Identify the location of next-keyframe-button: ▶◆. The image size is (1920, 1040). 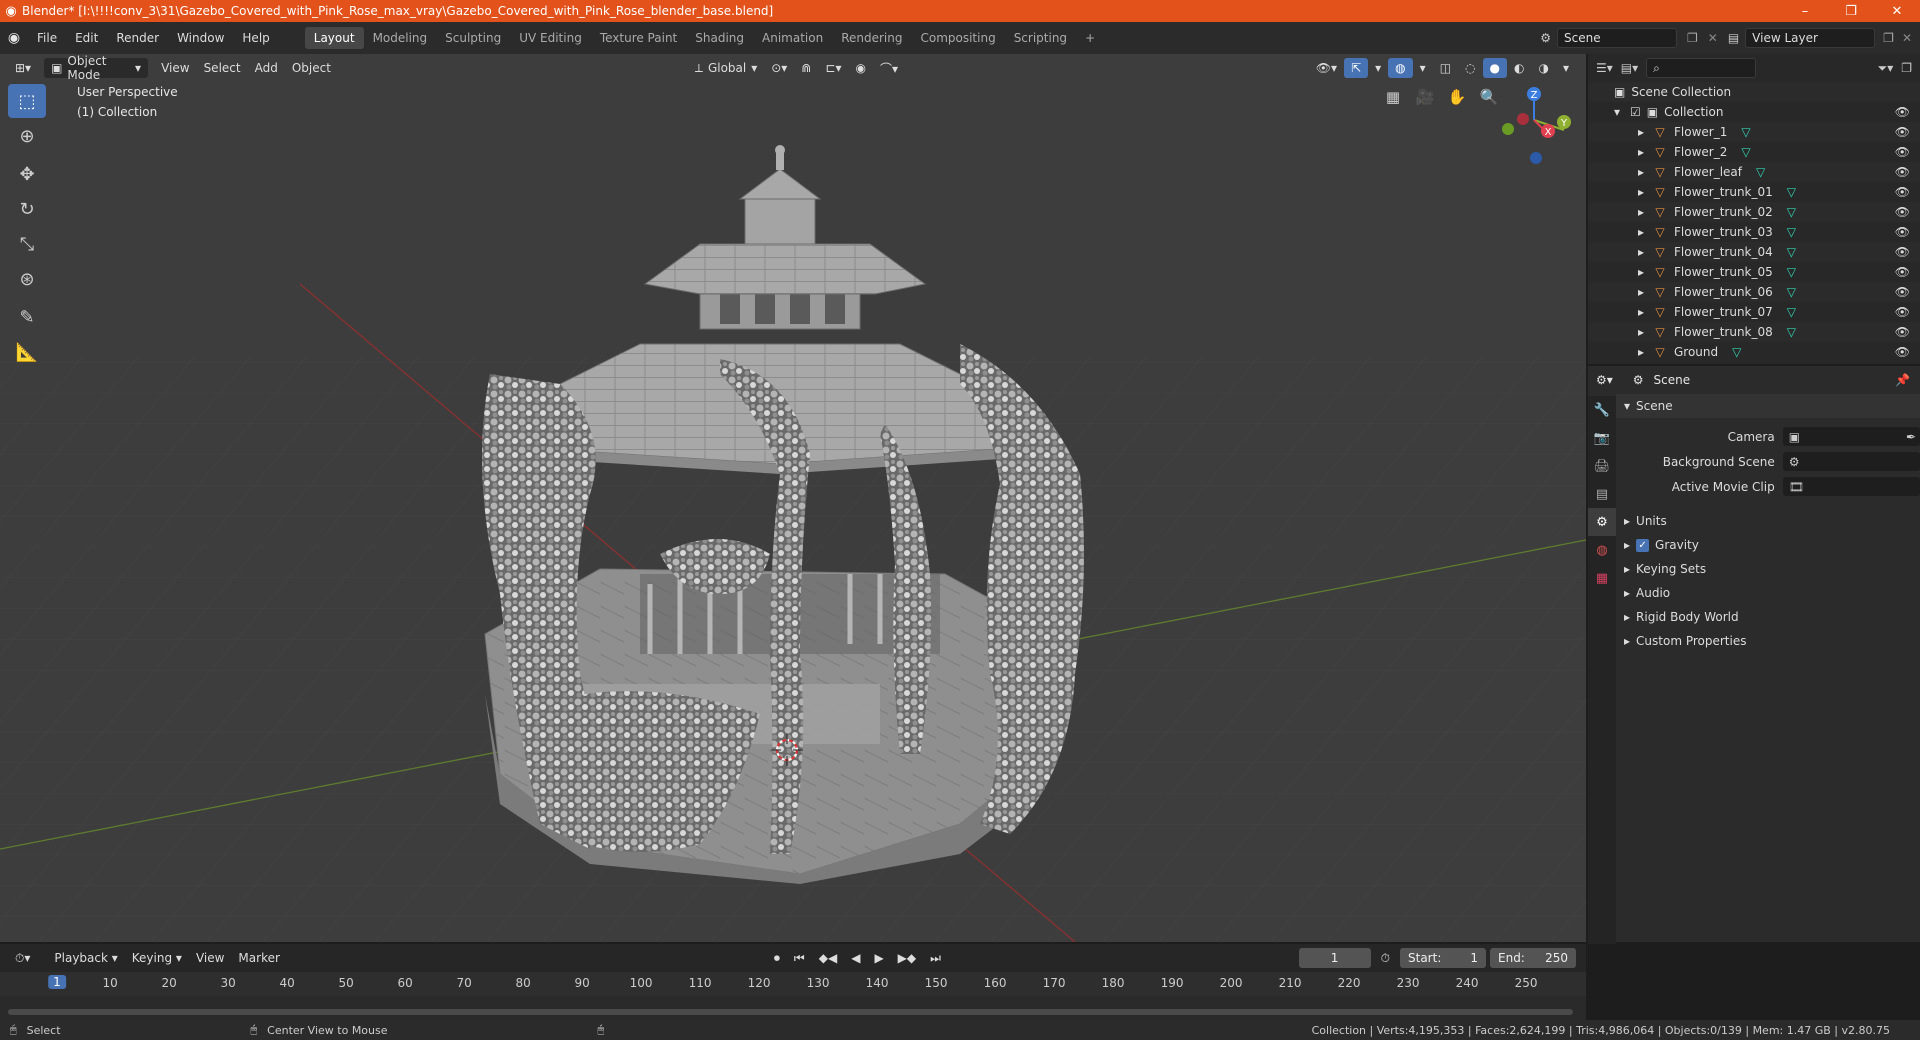
(907, 958).